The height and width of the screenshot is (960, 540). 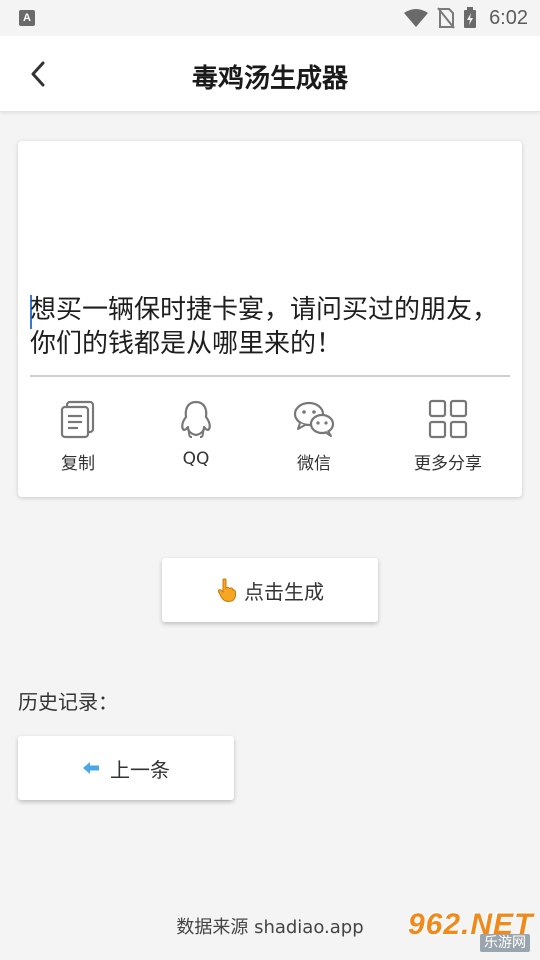 I want to click on generate-button: 点击生成, so click(x=270, y=590).